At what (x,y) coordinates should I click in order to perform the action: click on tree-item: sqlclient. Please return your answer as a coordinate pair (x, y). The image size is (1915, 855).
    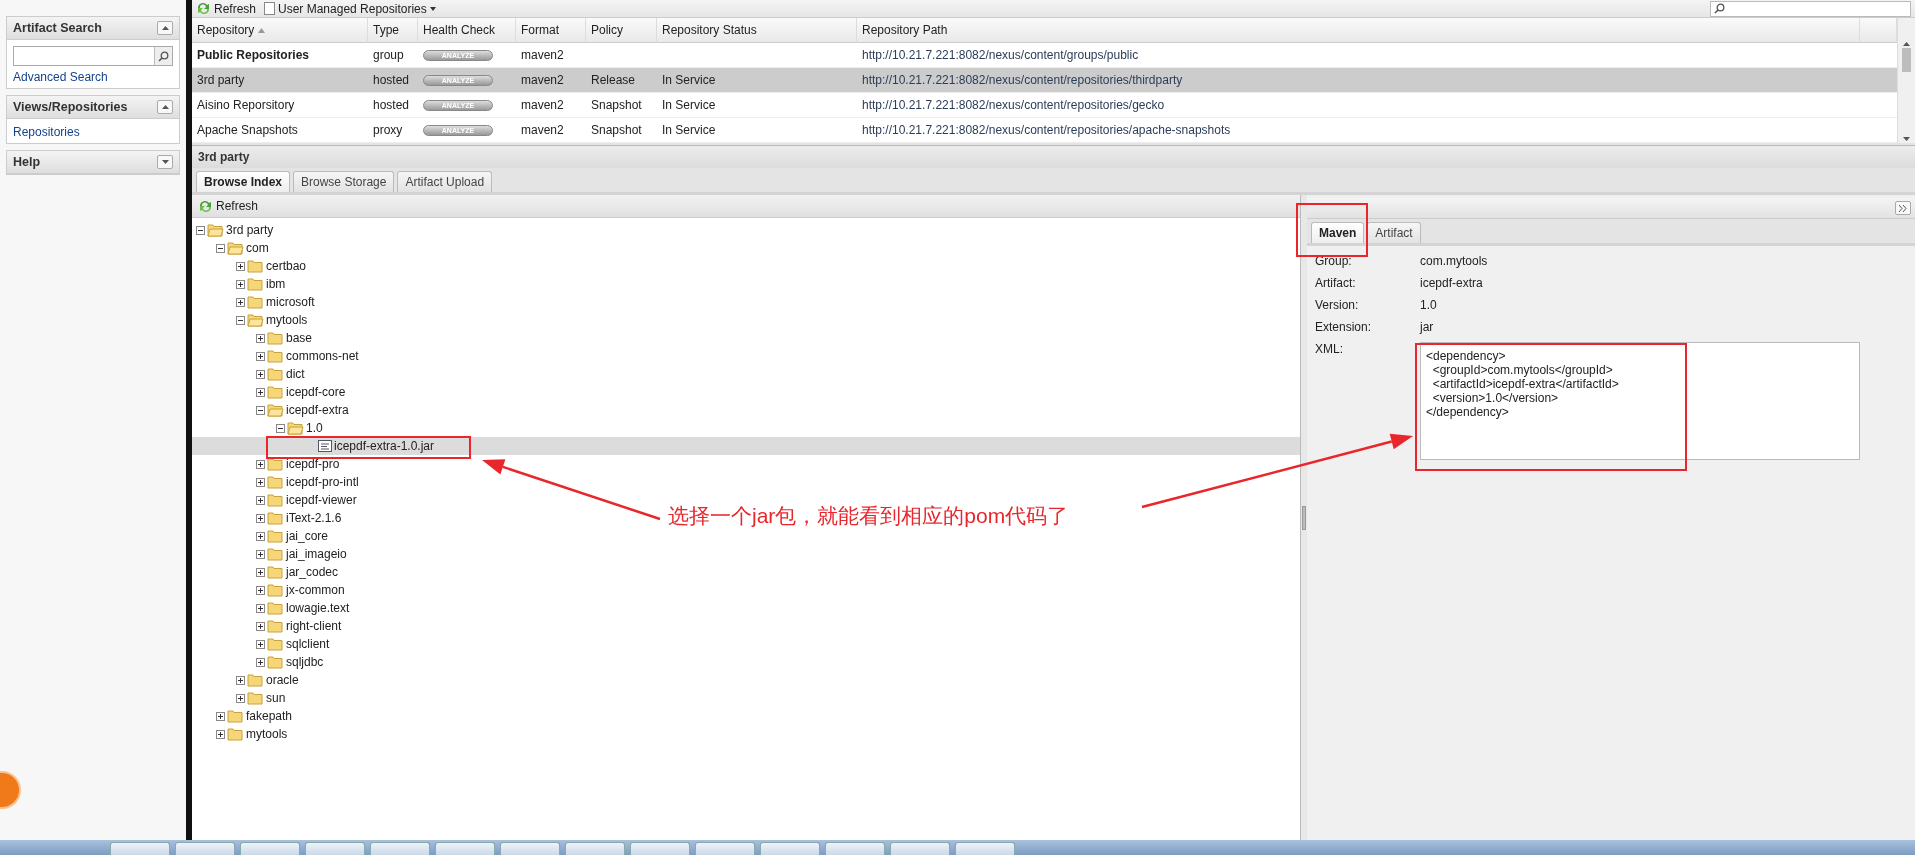
    Looking at the image, I should click on (261, 644).